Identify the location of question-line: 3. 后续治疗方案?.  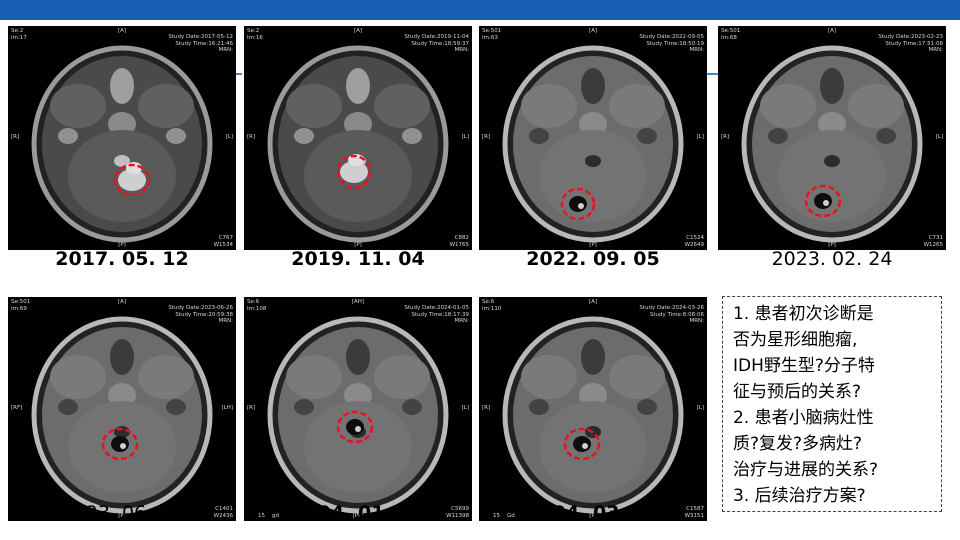
(799, 496).